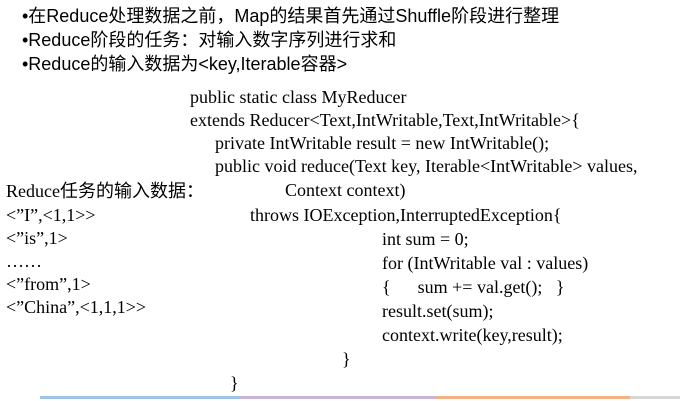 This screenshot has height=401, width=690. I want to click on code-line-7: int sum = 0;, so click(425, 239).